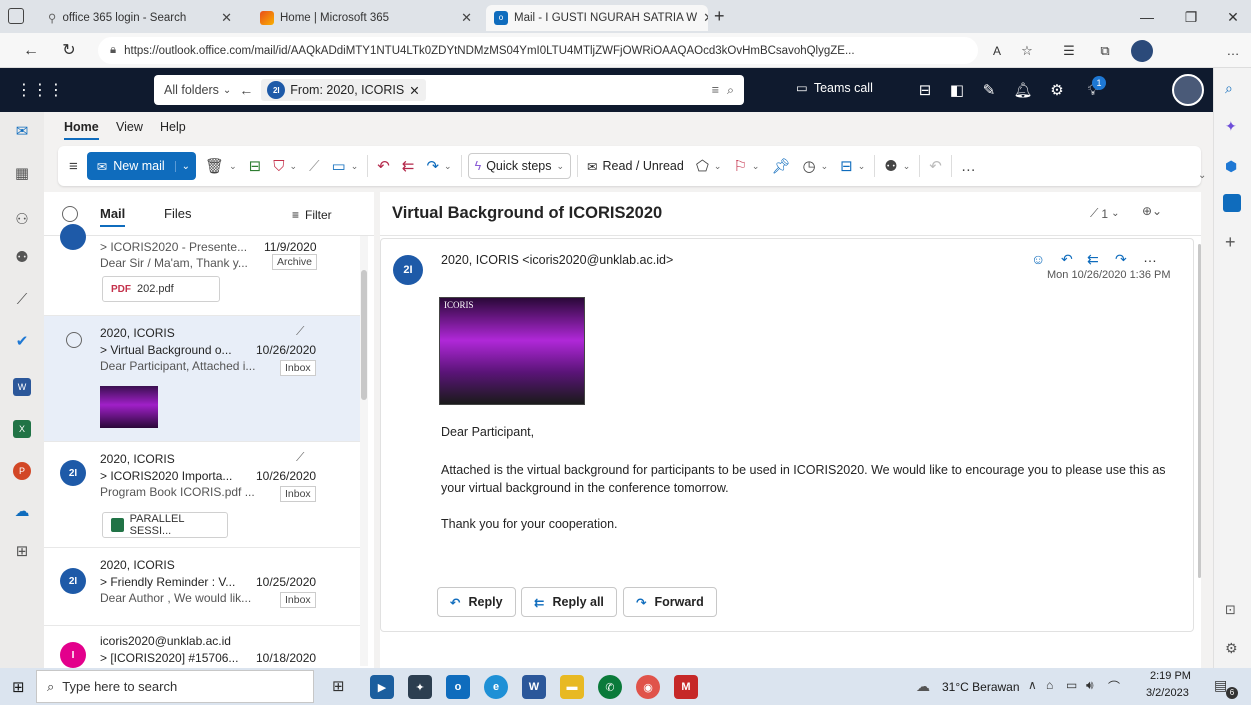 Image resolution: width=1251 pixels, height=705 pixels. I want to click on delete-button: 🗑︎ ⌄, so click(221, 166).